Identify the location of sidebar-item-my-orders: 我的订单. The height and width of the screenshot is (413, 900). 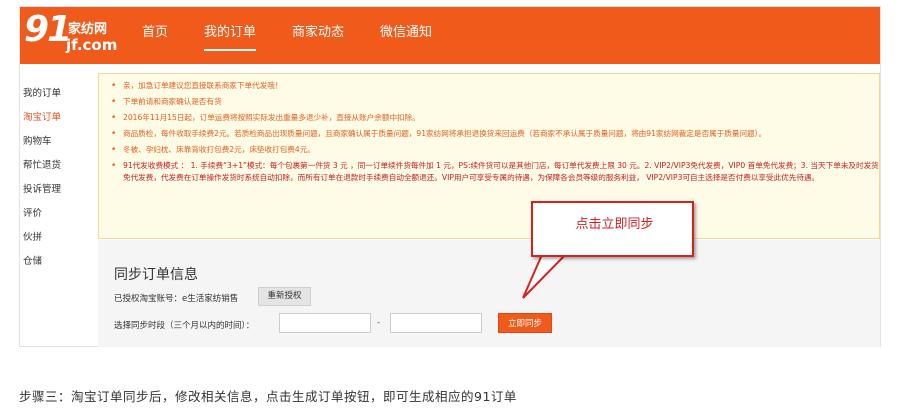
(58, 94).